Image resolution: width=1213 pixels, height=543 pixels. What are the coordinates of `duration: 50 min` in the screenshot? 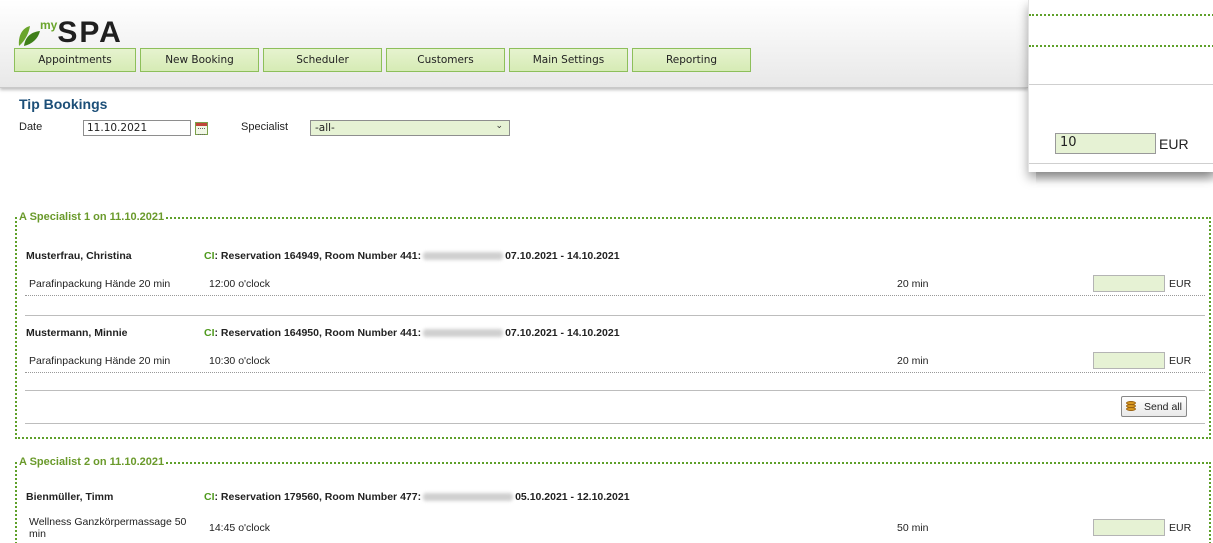 It's located at (913, 528).